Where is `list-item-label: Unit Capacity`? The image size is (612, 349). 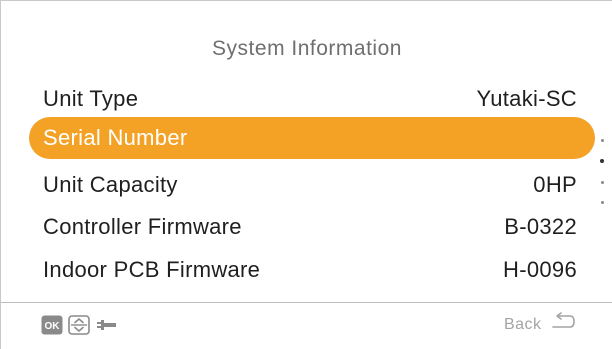
list-item-label: Unit Capacity is located at coordinates (110, 184).